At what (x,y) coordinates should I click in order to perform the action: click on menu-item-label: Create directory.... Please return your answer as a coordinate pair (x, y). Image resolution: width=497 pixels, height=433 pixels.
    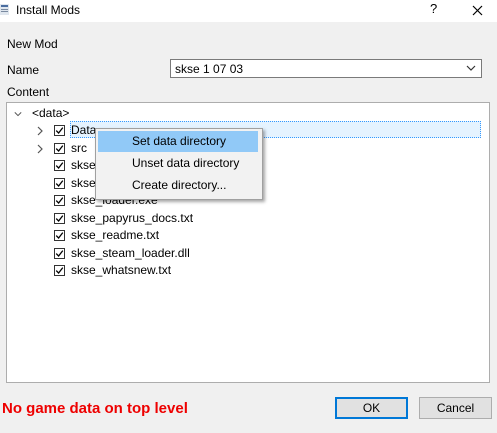
    Looking at the image, I should click on (179, 185).